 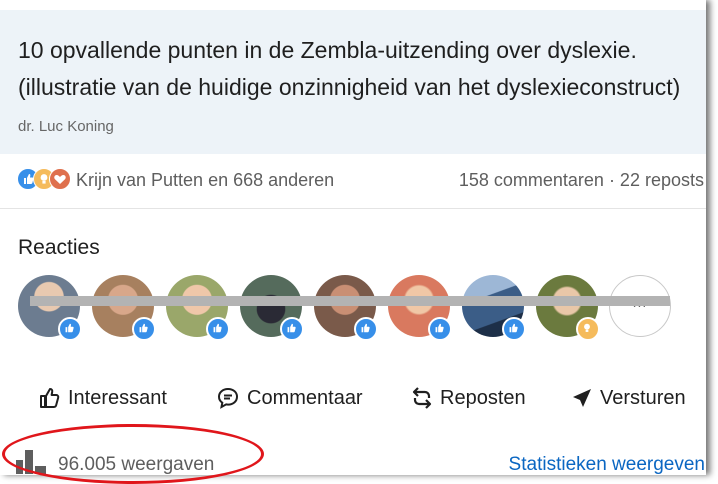 I want to click on repost-label: Reposten, so click(x=483, y=397).